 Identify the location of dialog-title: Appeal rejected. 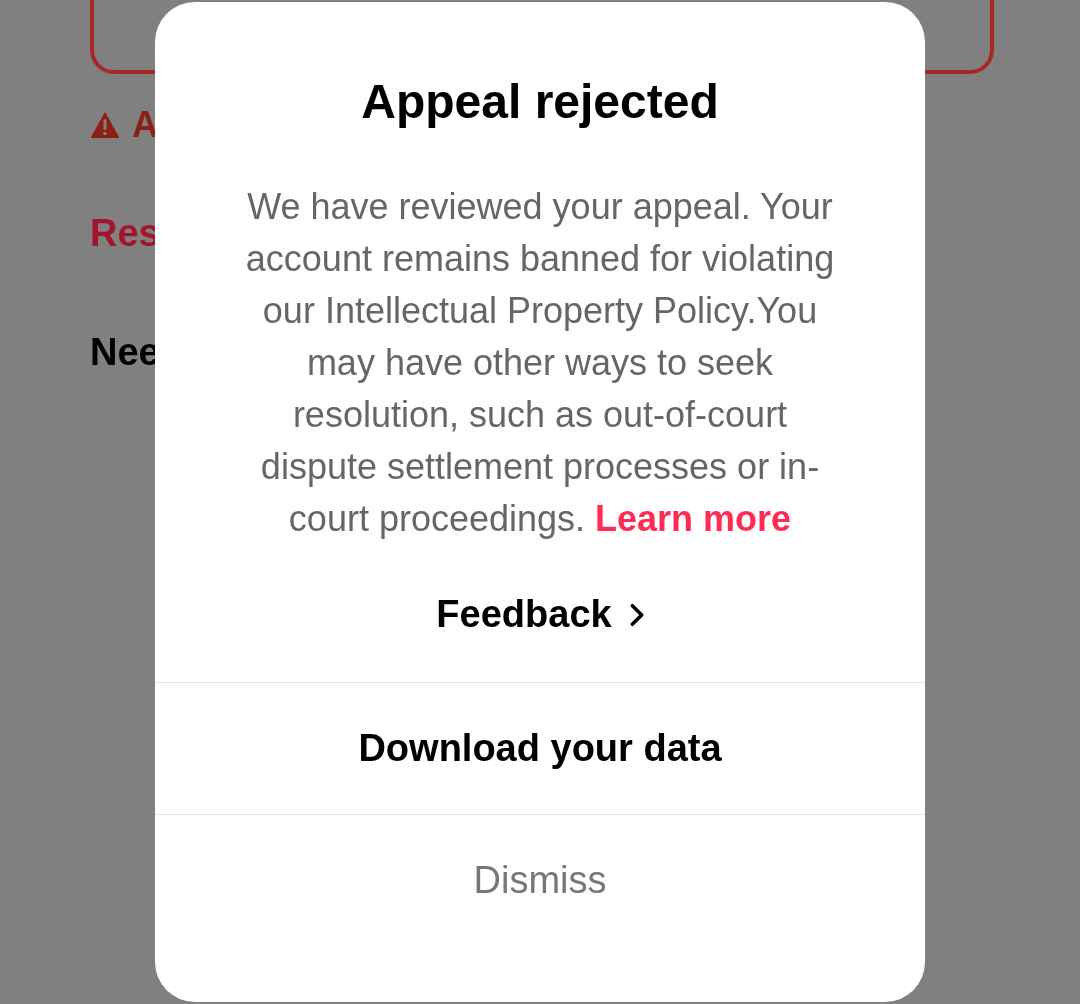
(540, 101).